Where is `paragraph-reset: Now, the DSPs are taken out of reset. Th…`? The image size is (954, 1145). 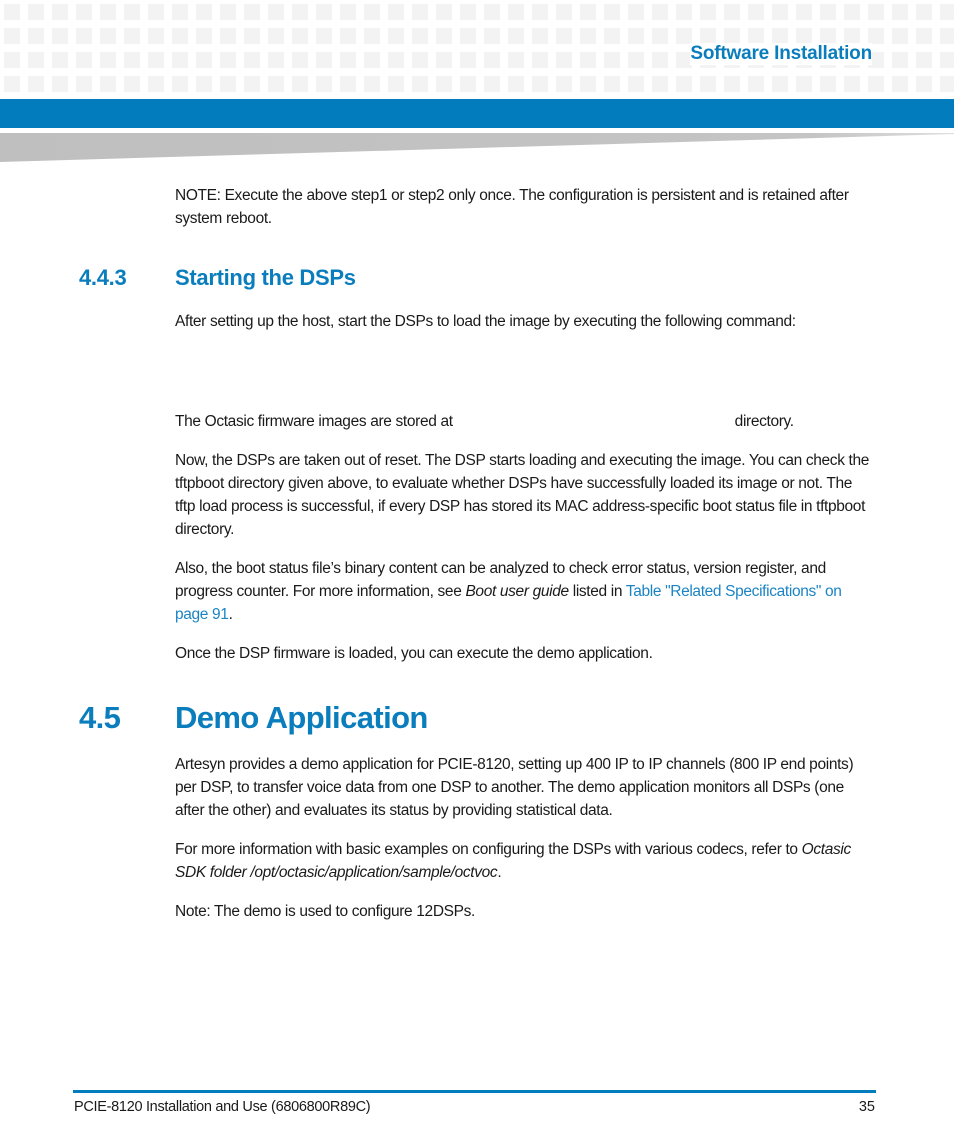
paragraph-reset: Now, the DSPs are taken out of reset. Th… is located at coordinates (522, 495).